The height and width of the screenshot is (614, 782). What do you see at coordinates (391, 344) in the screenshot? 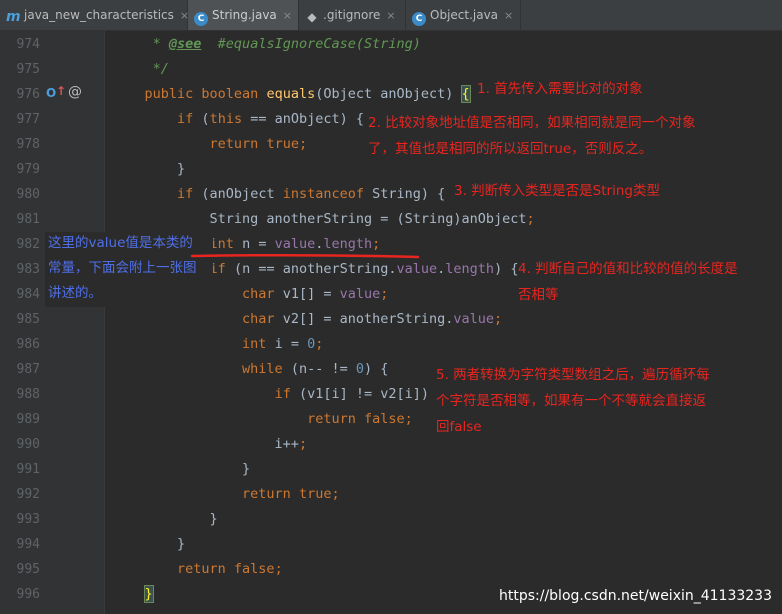
I see `code-line: 986 int i = 0;` at bounding box center [391, 344].